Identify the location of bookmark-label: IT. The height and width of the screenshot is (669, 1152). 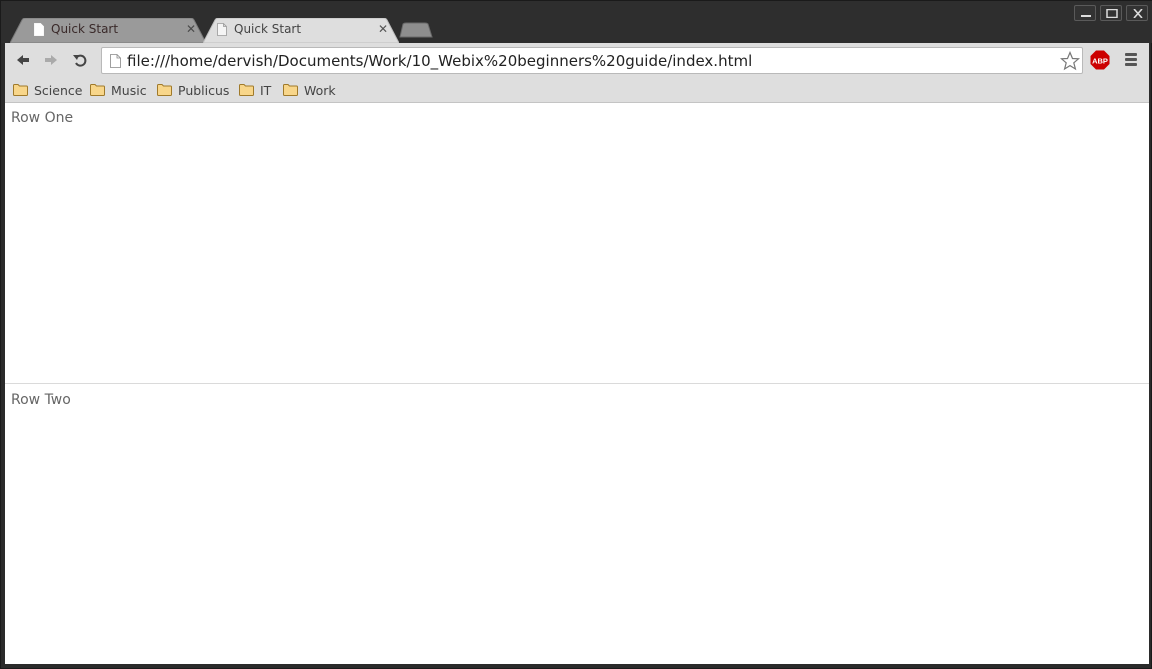
(266, 90).